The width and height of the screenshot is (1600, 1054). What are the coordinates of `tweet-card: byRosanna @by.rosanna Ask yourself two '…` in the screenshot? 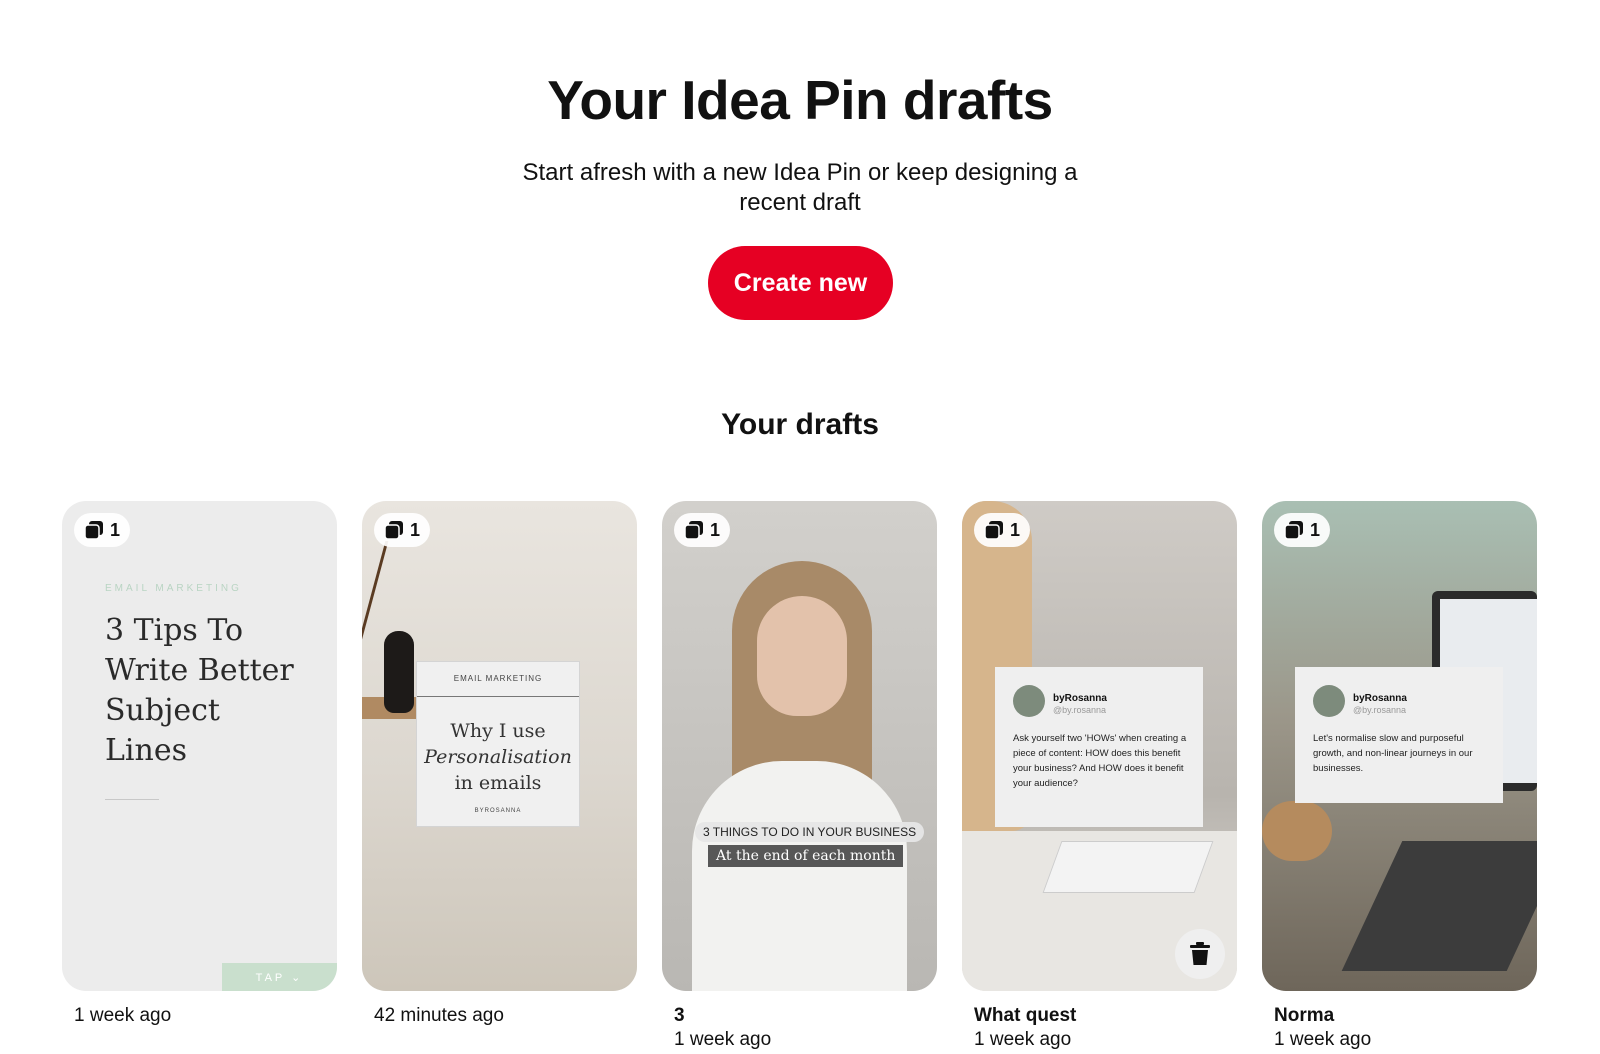 It's located at (1099, 747).